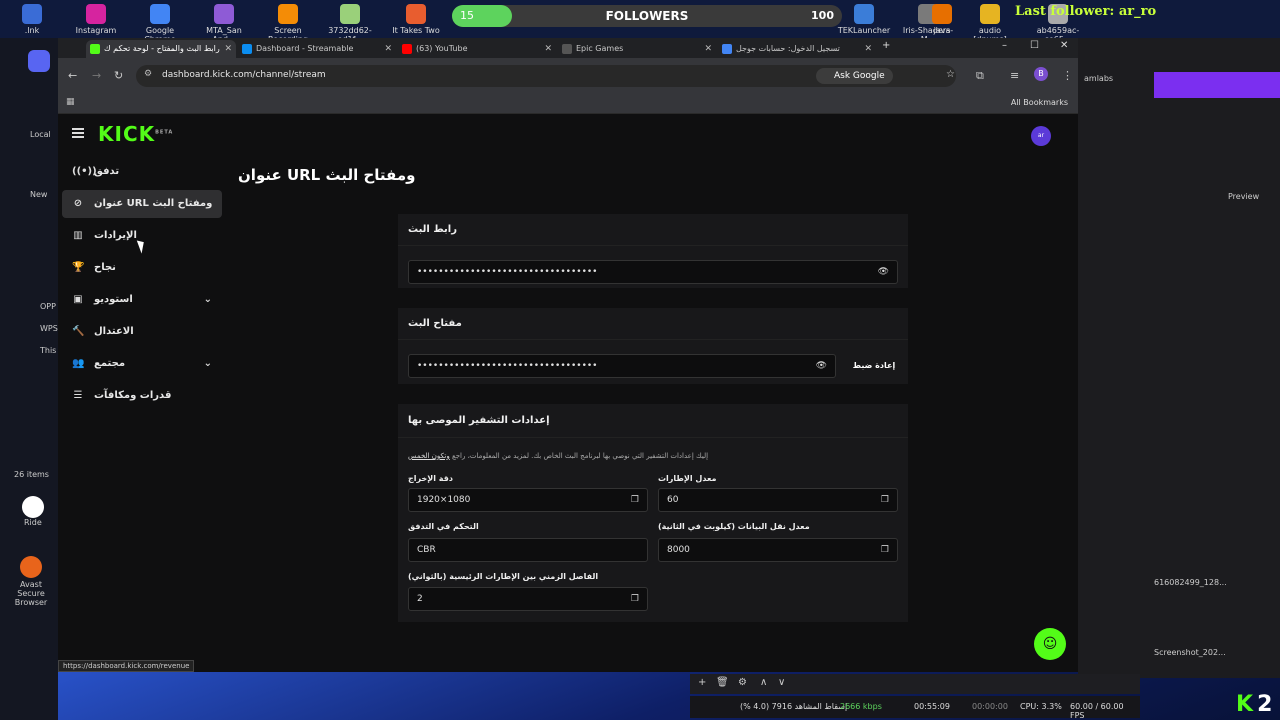  What do you see at coordinates (980, 76) in the screenshot?
I see `extensions-icon: ⧉` at bounding box center [980, 76].